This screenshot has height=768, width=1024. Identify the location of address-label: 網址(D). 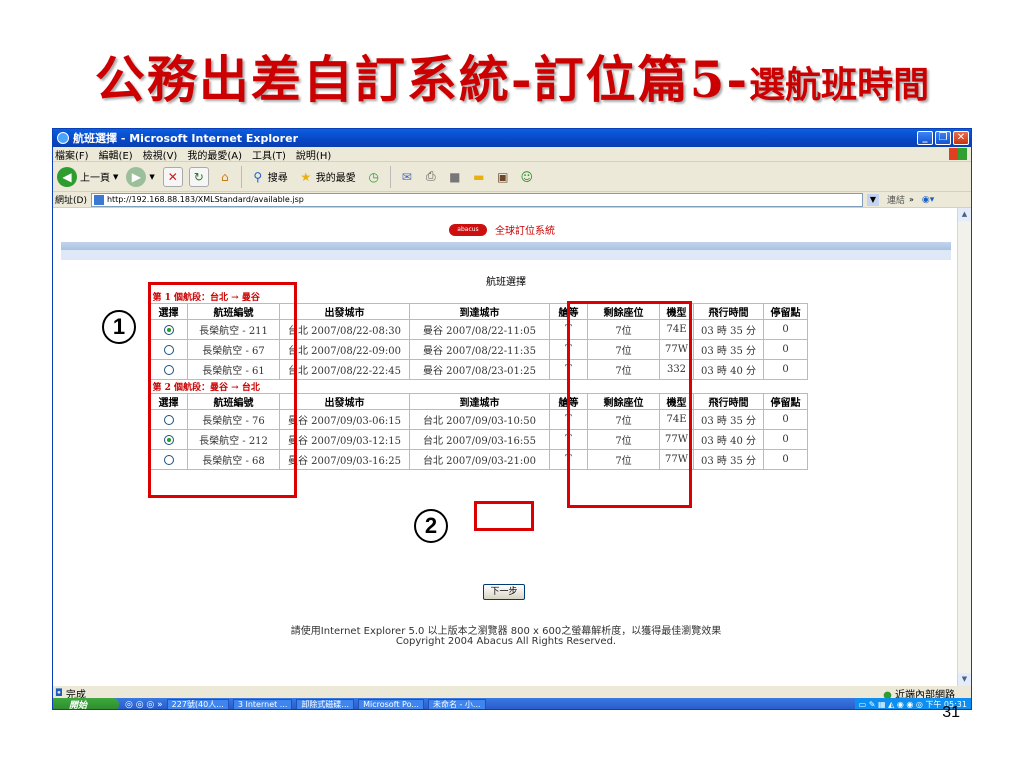
(71, 201).